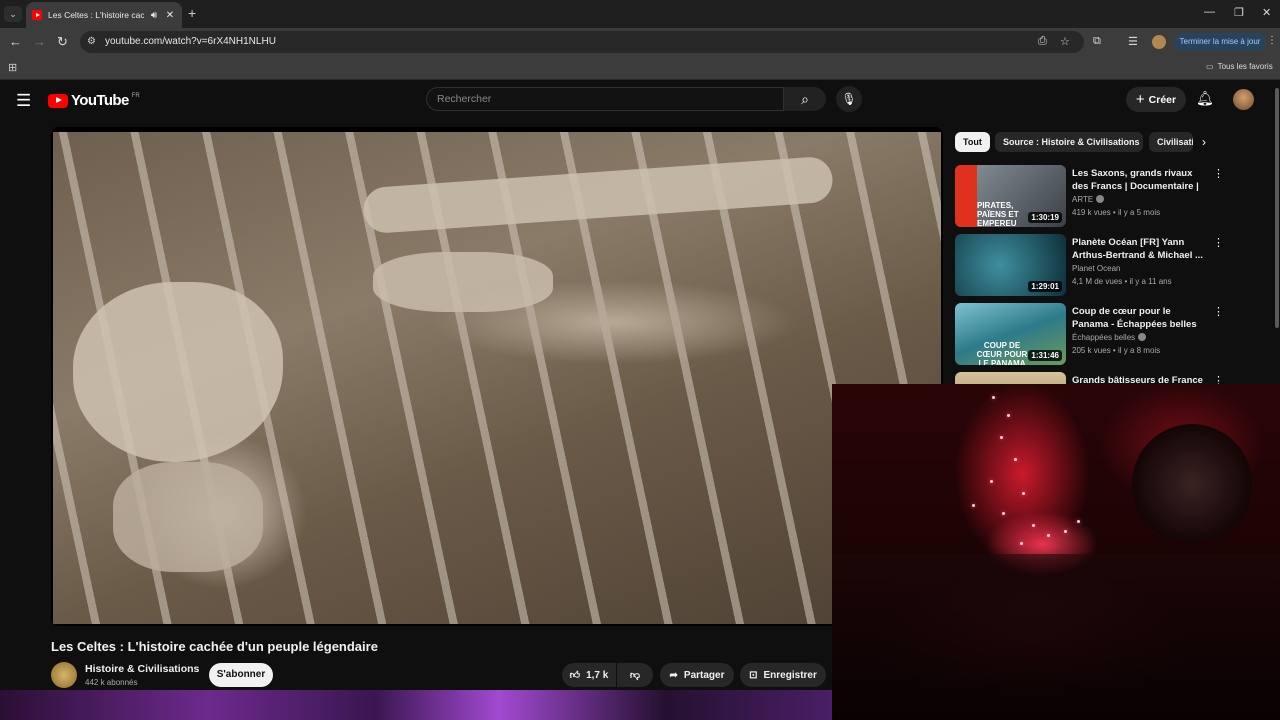 The height and width of the screenshot is (720, 1280). Describe the element at coordinates (135, 95) in the screenshot. I see `country-code: FR` at that location.